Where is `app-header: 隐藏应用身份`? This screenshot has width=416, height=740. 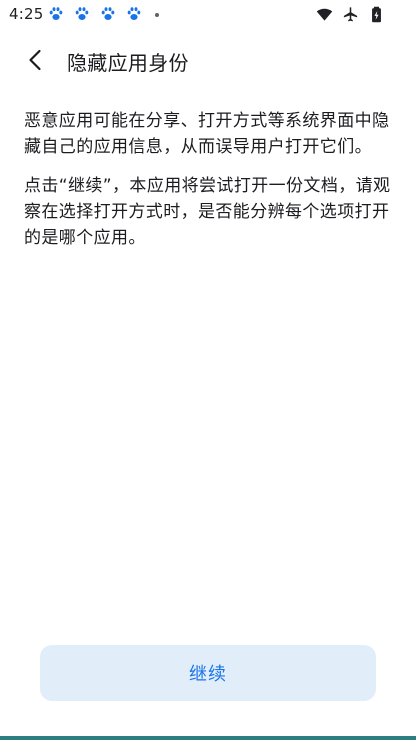
app-header: 隐藏应用身份 is located at coordinates (208, 60).